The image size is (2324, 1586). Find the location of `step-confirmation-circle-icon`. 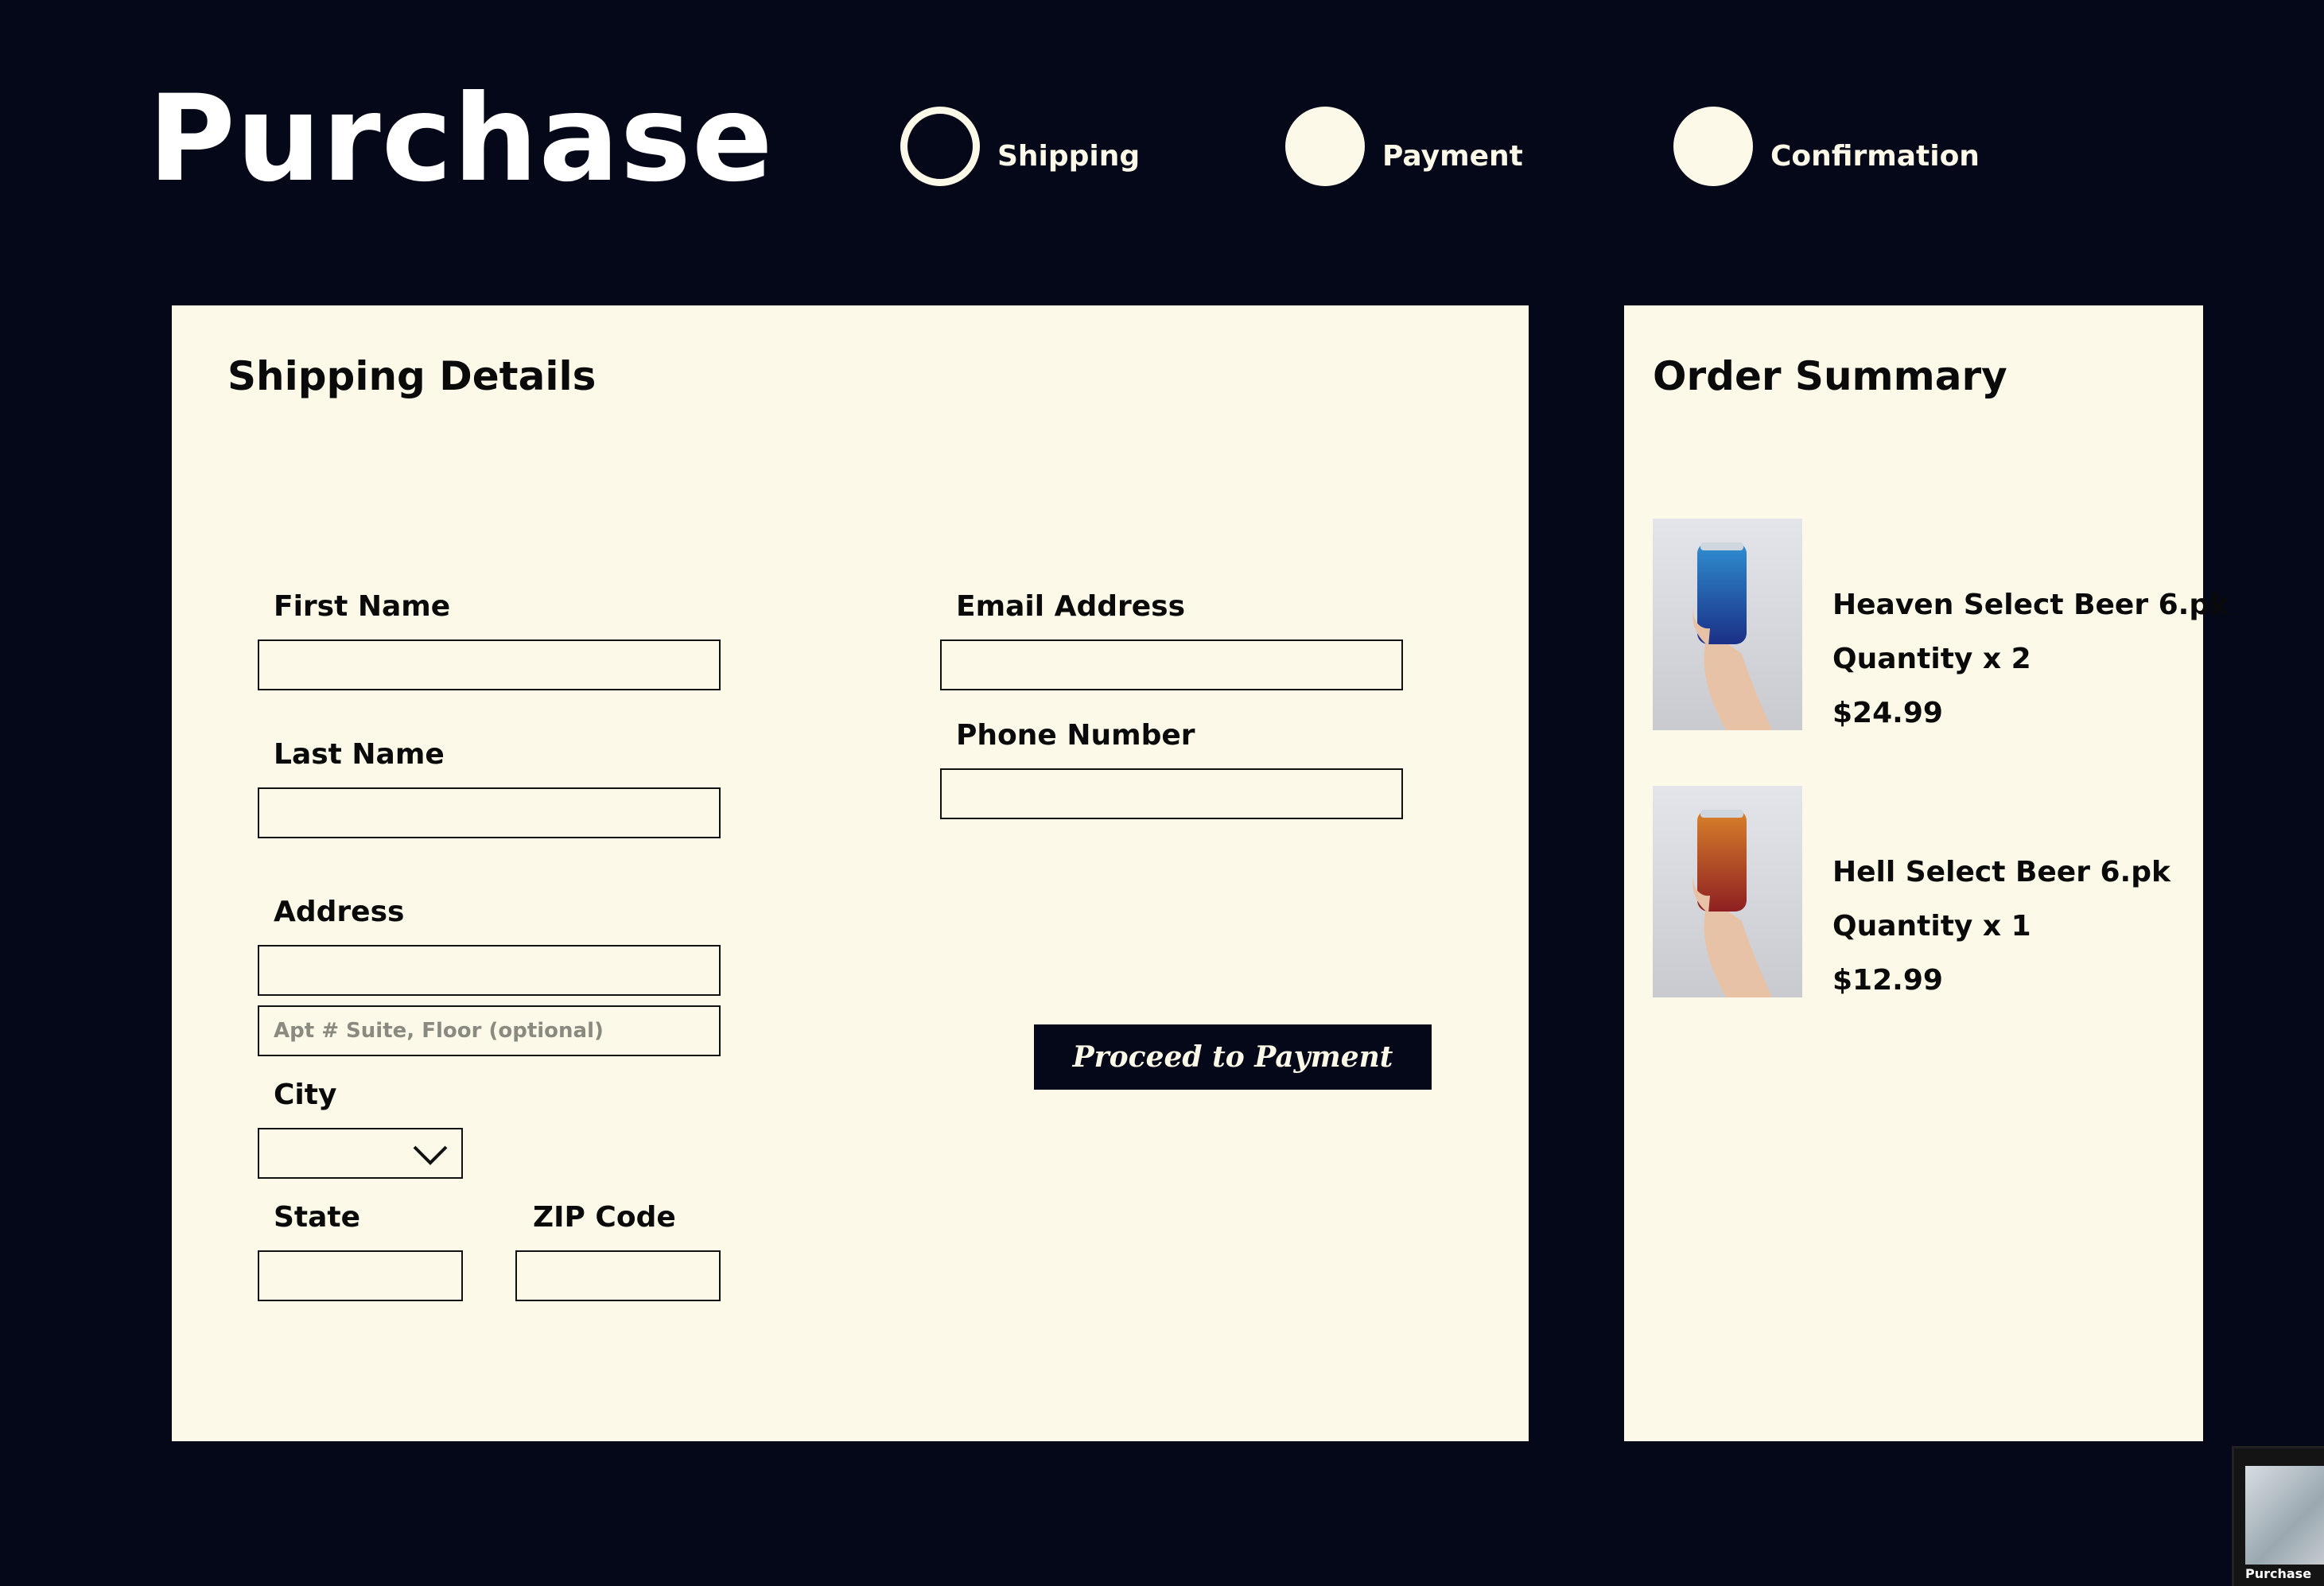

step-confirmation-circle-icon is located at coordinates (1713, 146).